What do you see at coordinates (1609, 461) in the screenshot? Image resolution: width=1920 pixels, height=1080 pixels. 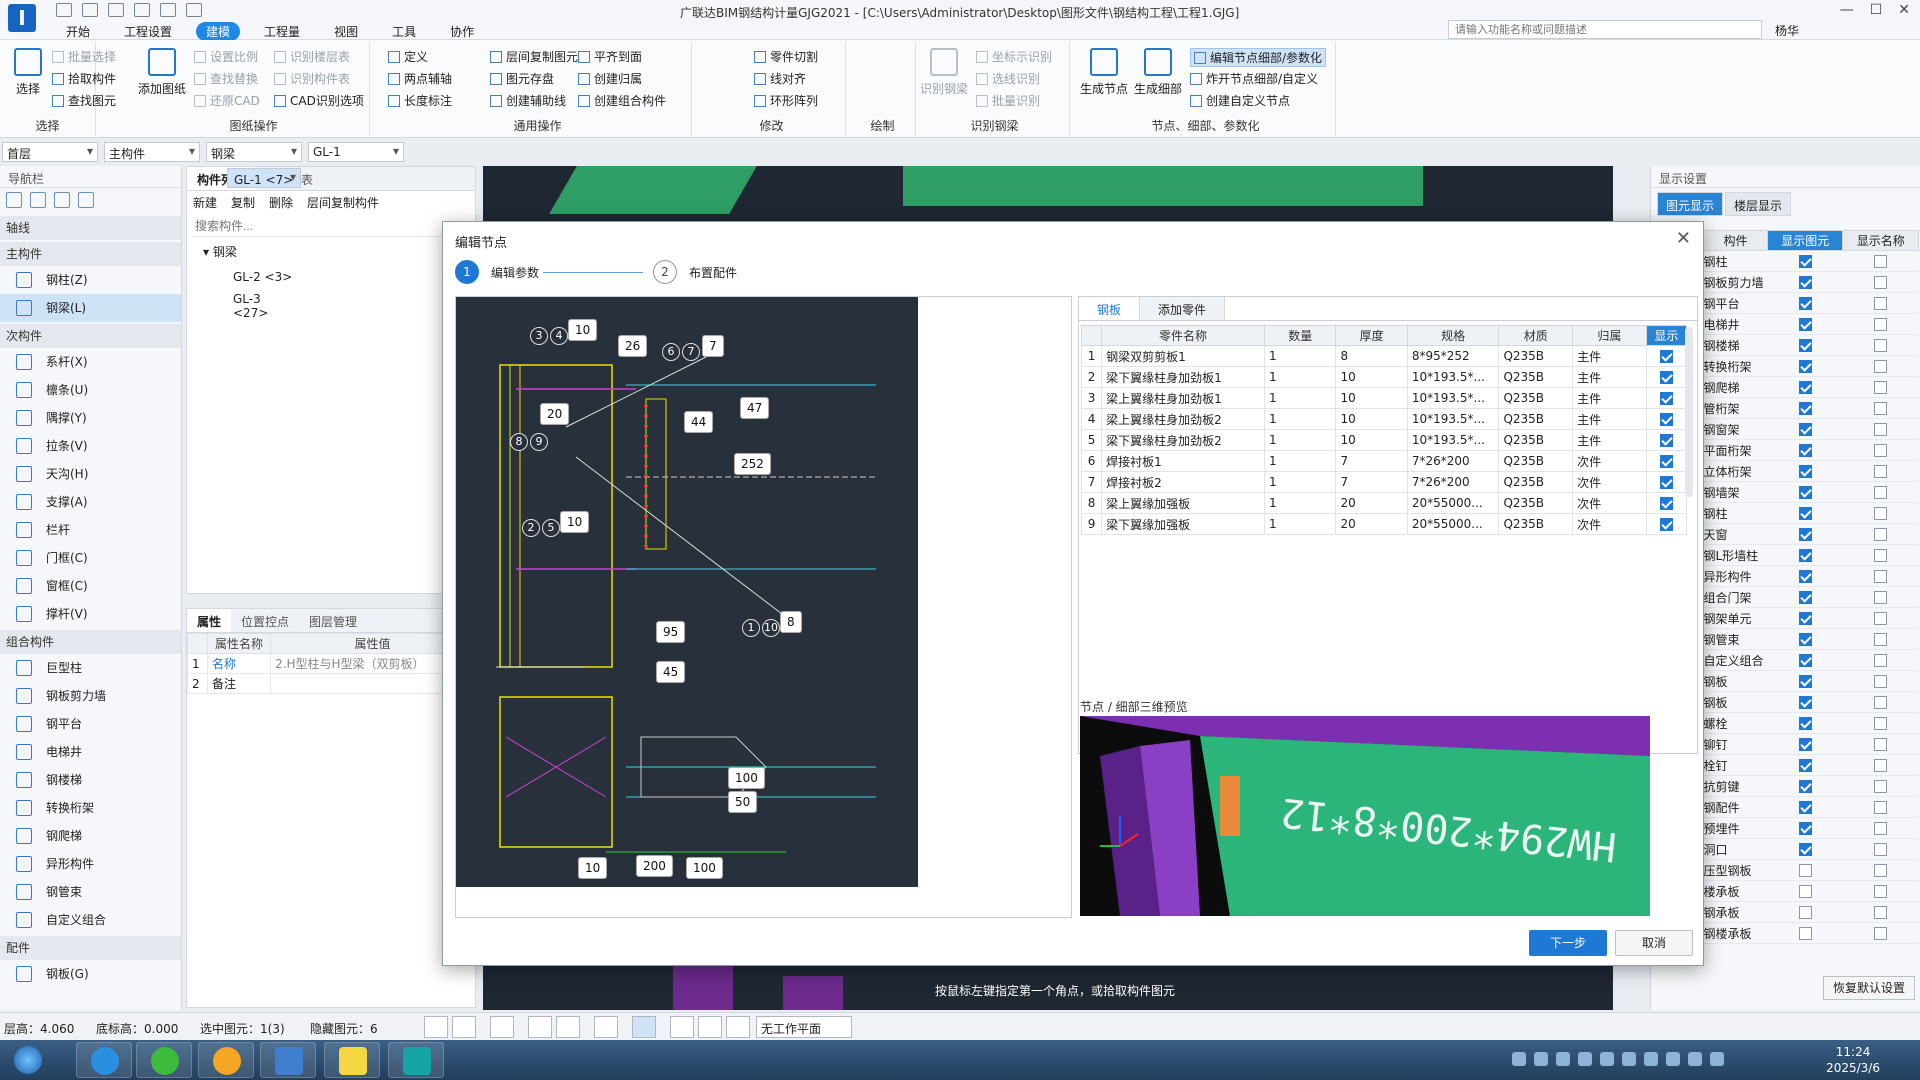 I see `parts-cell: 次件` at bounding box center [1609, 461].